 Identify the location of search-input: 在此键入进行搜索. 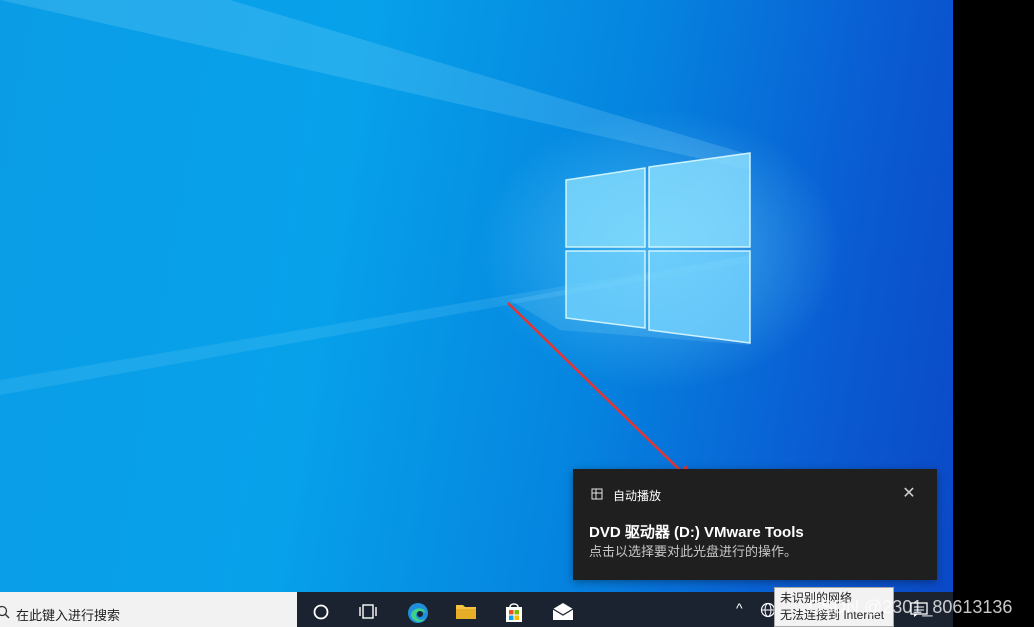
(148, 609).